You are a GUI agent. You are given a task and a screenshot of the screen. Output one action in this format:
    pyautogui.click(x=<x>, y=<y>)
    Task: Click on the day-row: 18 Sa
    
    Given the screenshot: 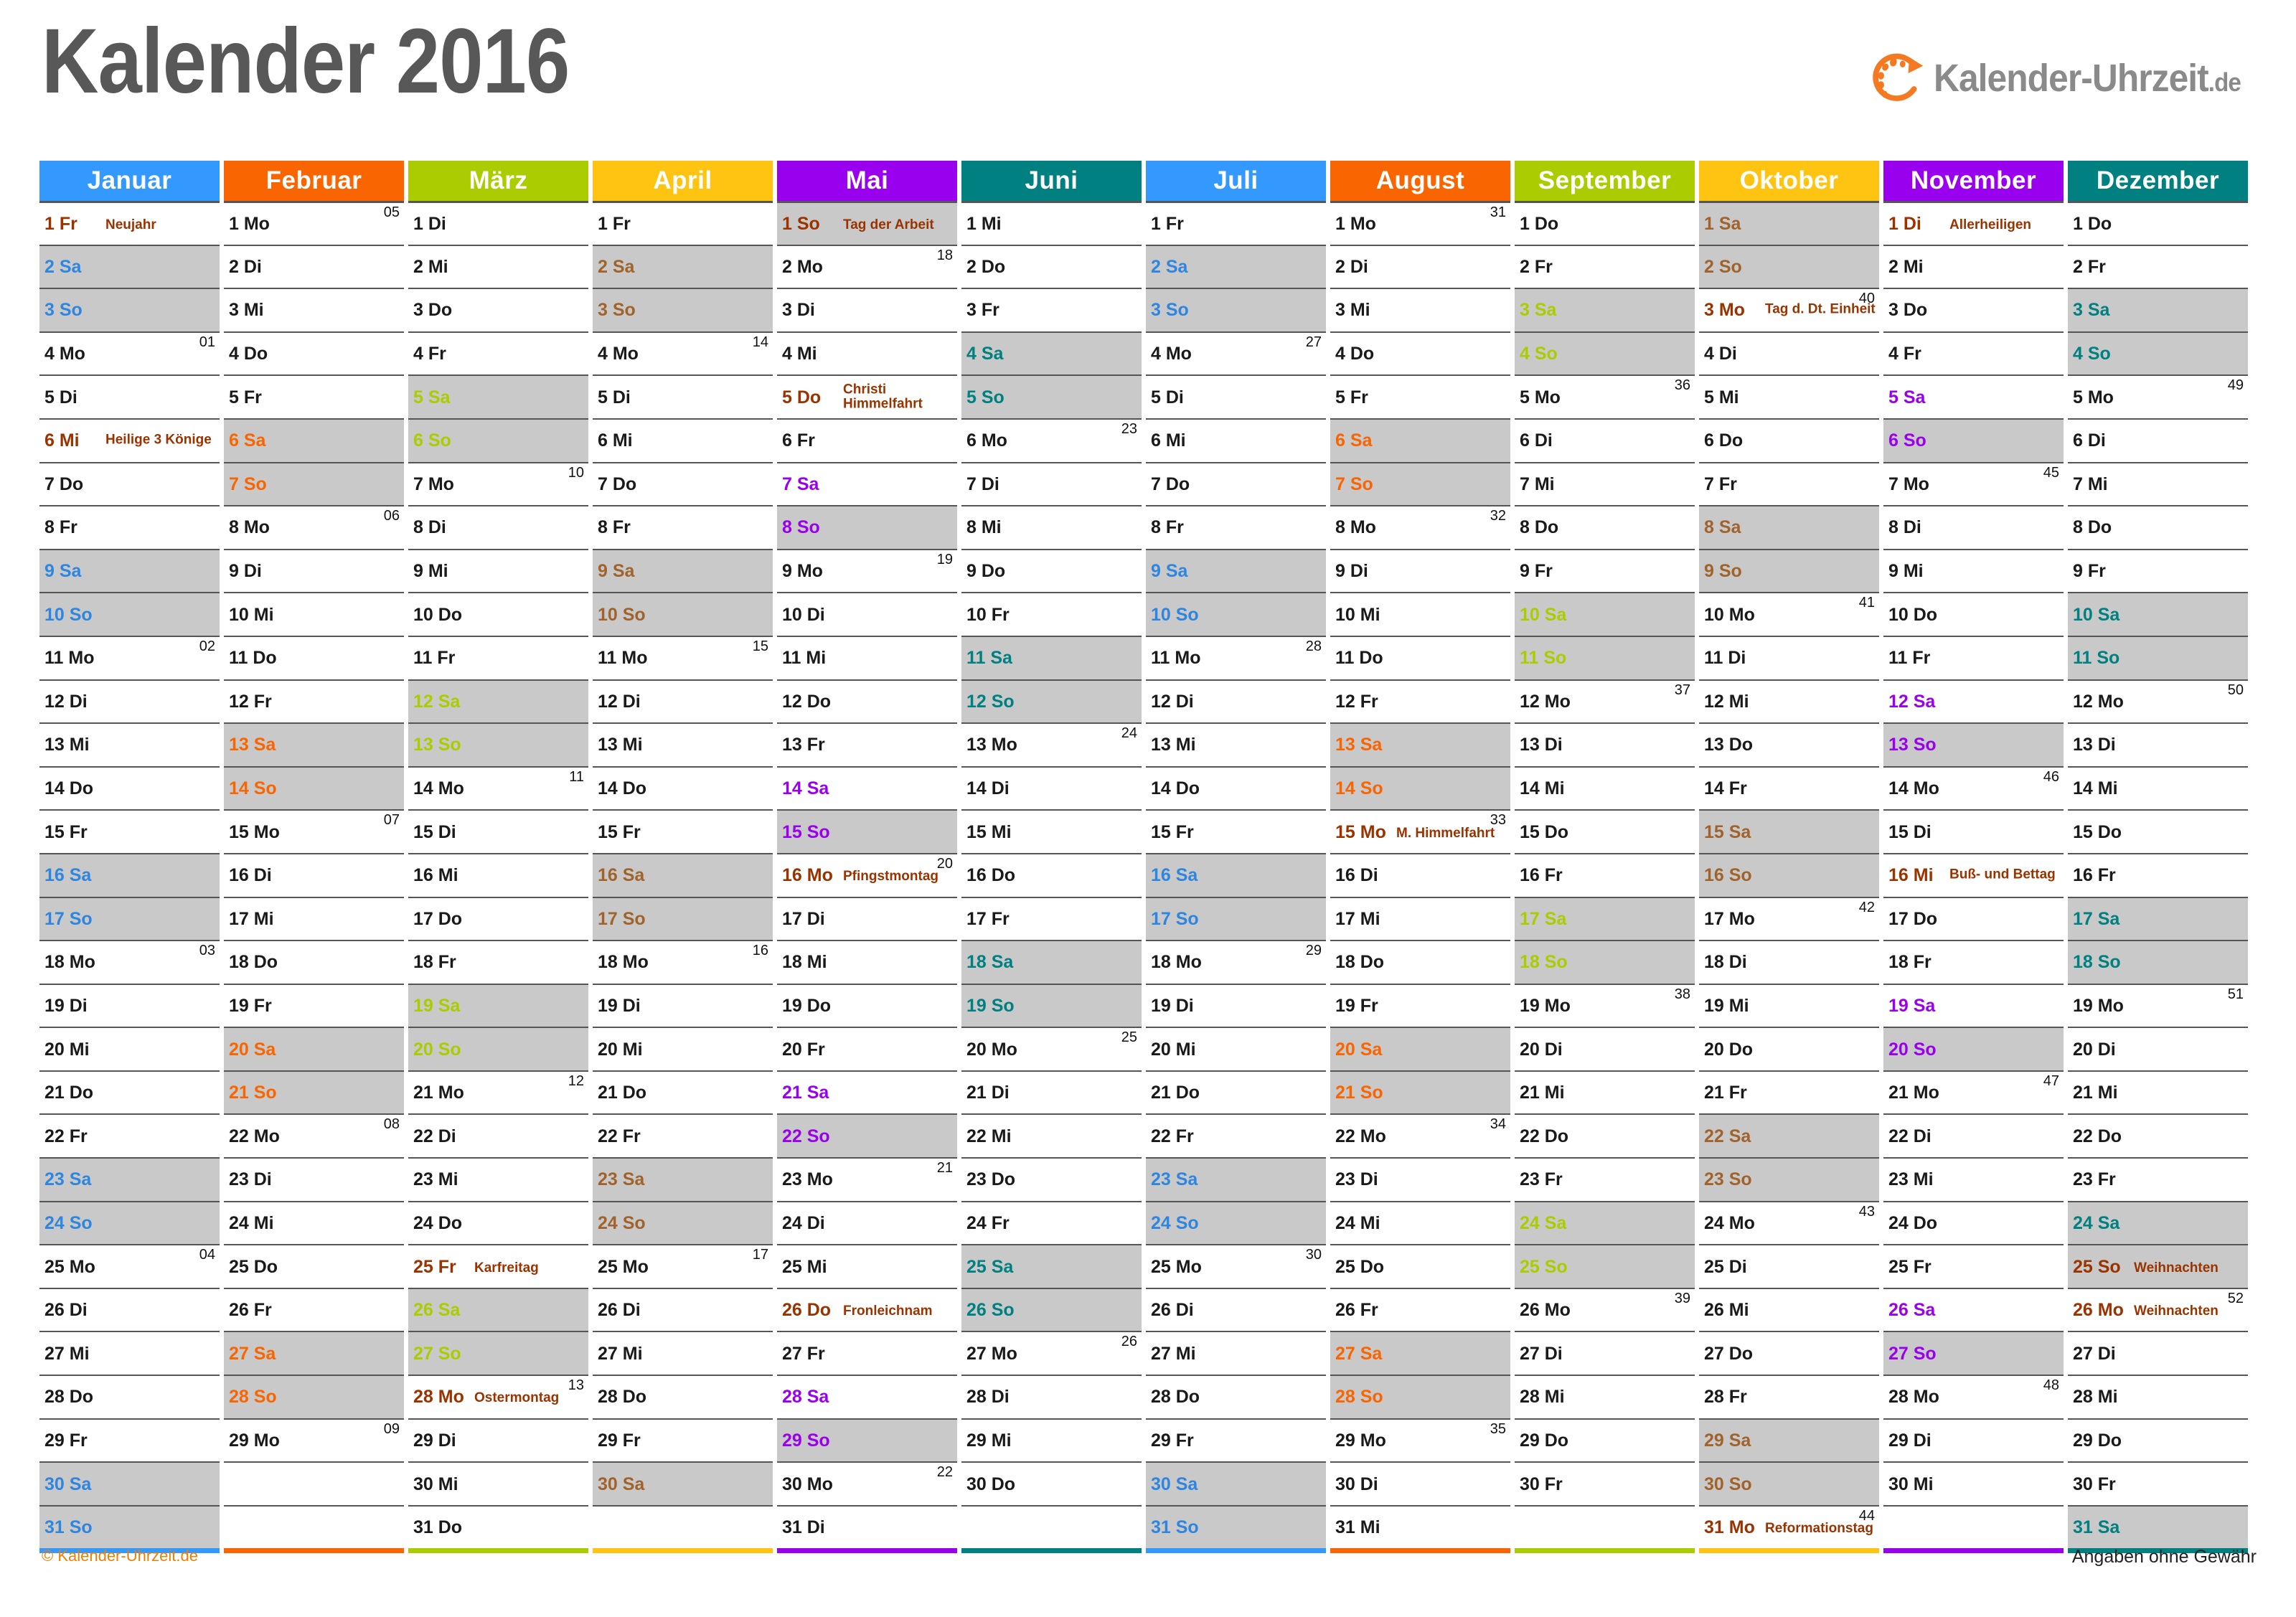 What is the action you would take?
    pyautogui.click(x=1052, y=962)
    